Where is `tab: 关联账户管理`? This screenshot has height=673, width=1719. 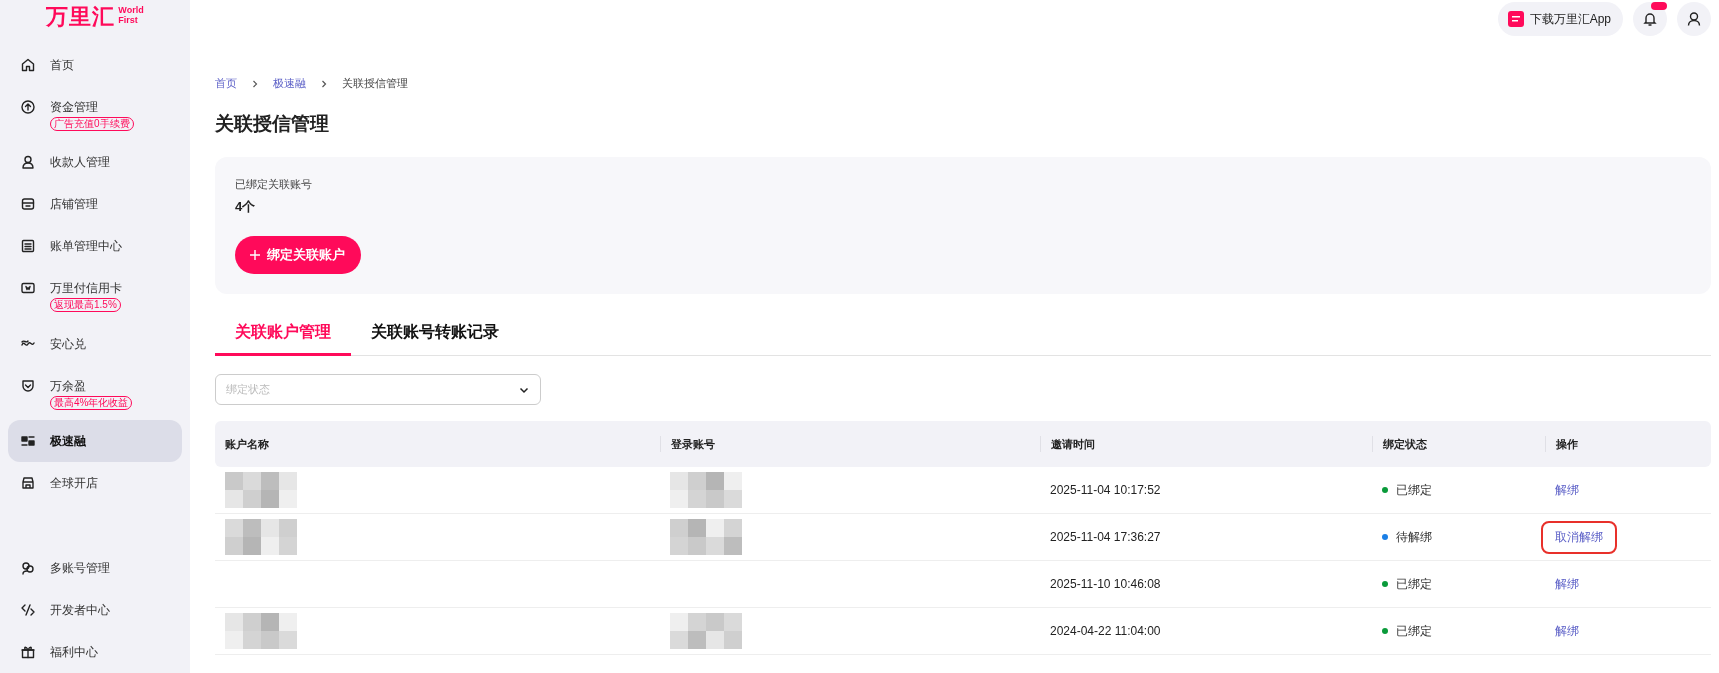
tab: 关联账户管理 is located at coordinates (283, 335).